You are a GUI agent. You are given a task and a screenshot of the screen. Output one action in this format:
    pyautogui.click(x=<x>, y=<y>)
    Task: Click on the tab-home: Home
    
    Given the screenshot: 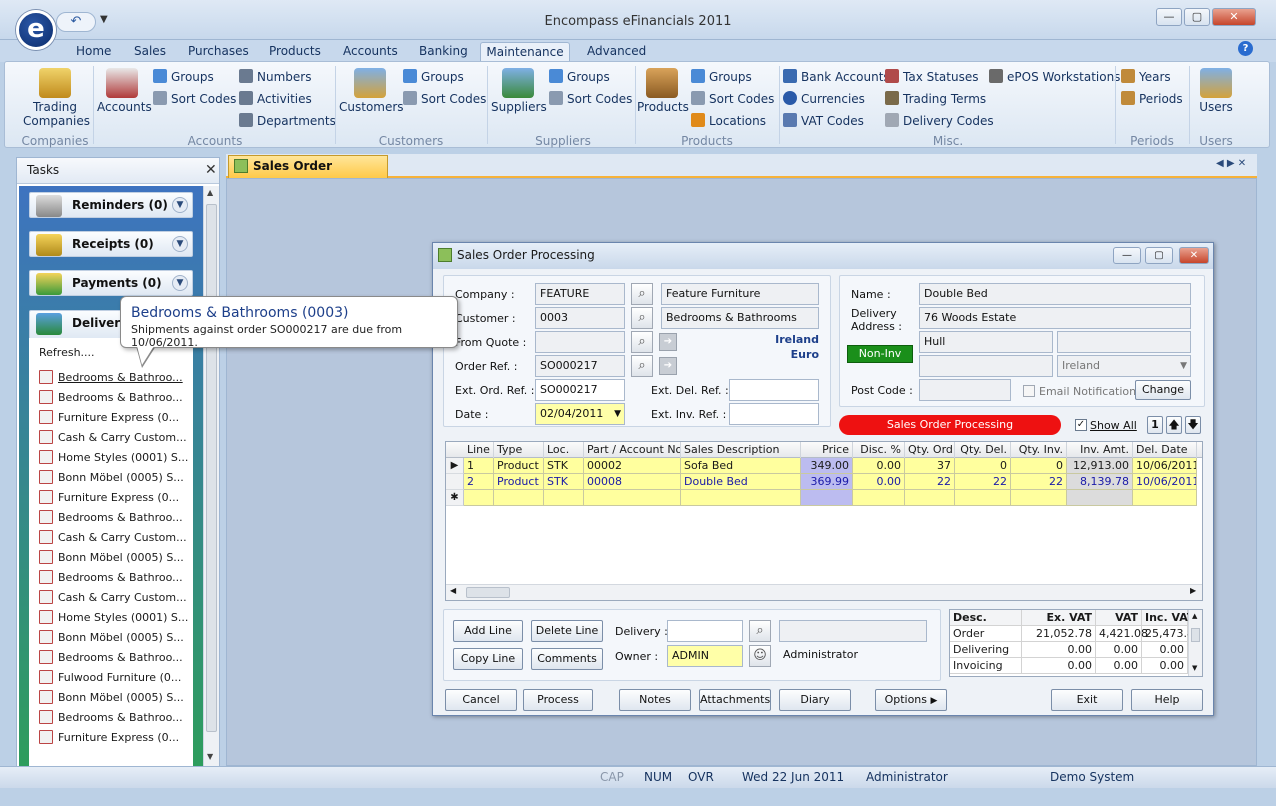 What is the action you would take?
    pyautogui.click(x=93, y=52)
    